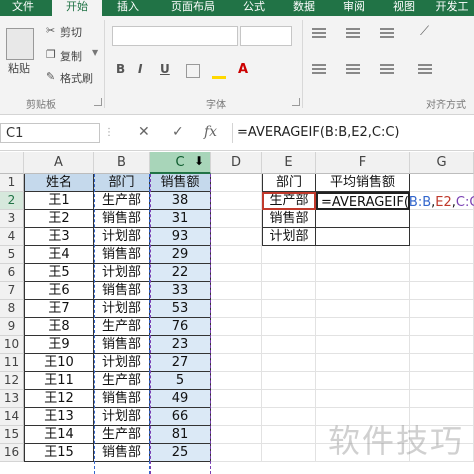 The image size is (474, 474). I want to click on paste-button: 粘贴, so click(19, 68).